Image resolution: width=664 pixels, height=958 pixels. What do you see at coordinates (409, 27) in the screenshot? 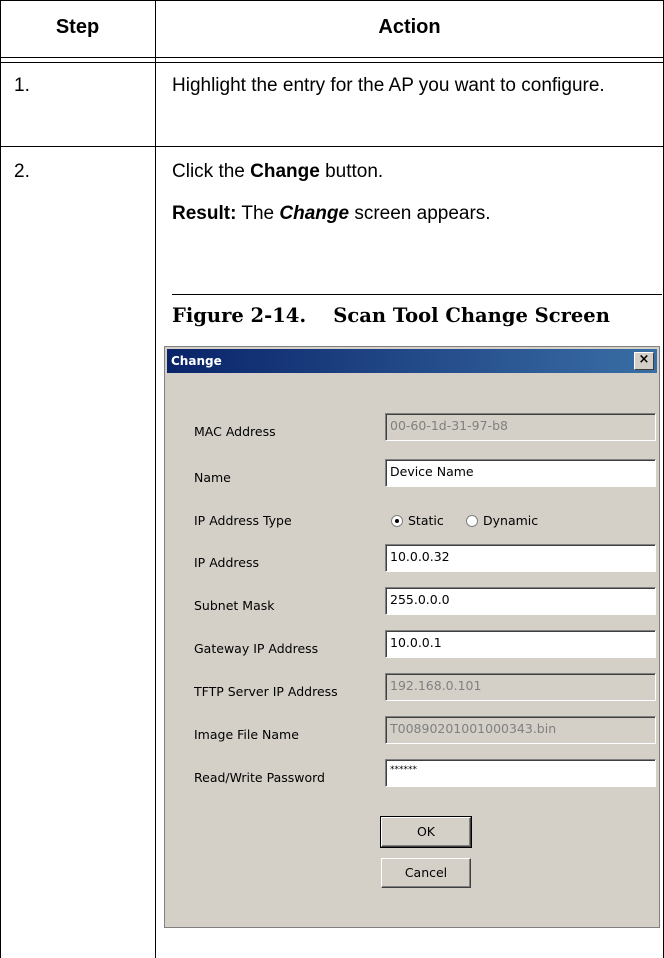
I see `header-action: Action` at bounding box center [409, 27].